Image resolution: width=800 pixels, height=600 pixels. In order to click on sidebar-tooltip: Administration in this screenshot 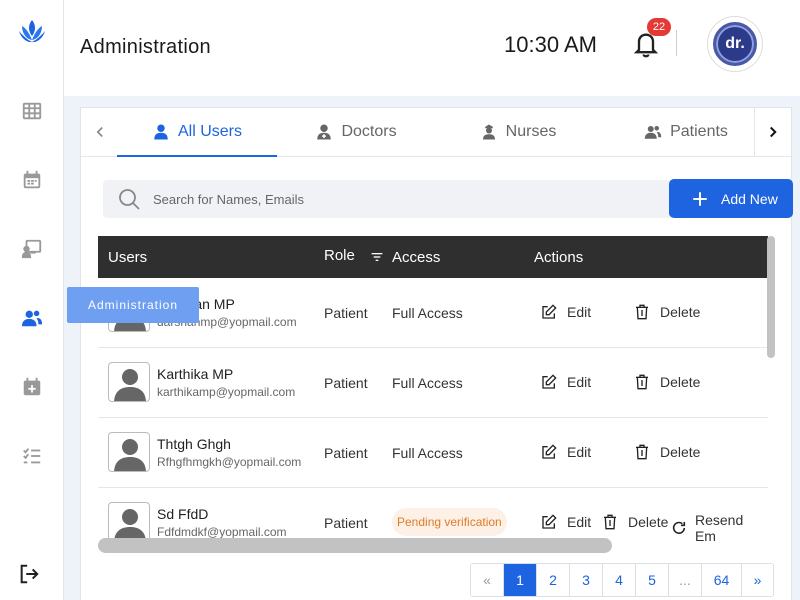, I will do `click(133, 305)`.